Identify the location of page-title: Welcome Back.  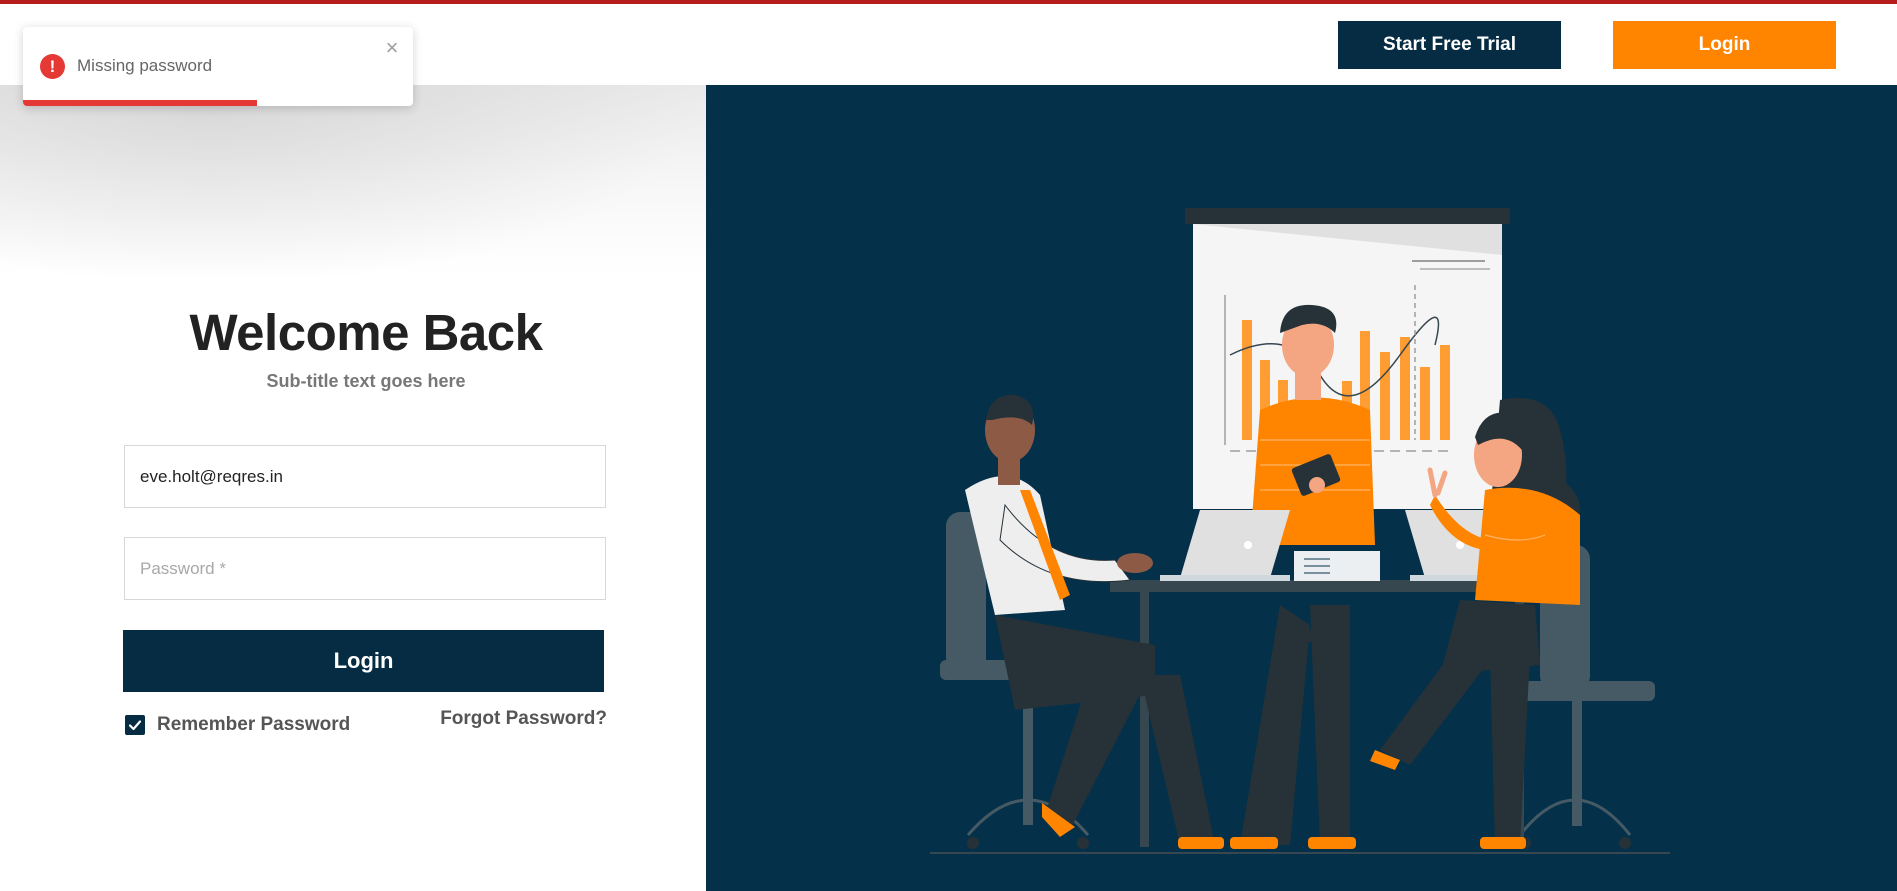
(366, 332).